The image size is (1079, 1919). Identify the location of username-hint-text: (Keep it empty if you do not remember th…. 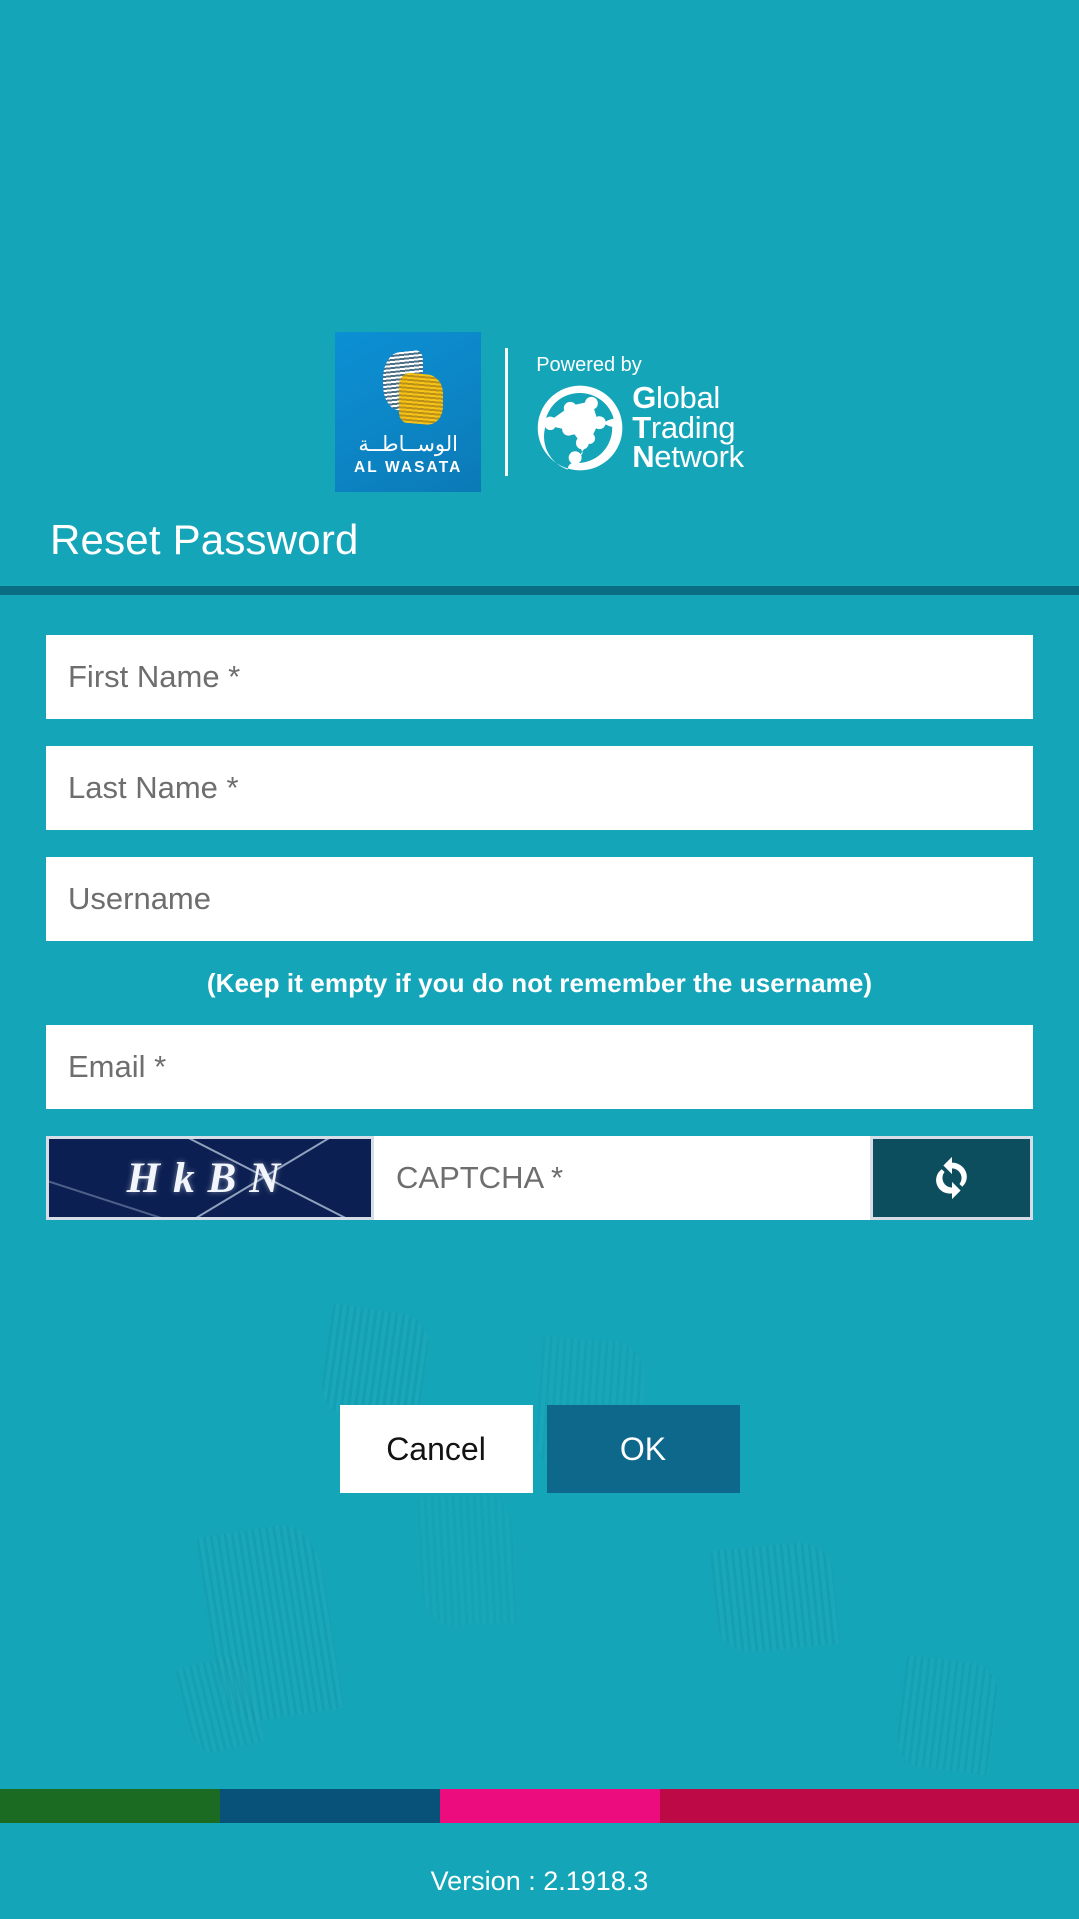
(539, 983).